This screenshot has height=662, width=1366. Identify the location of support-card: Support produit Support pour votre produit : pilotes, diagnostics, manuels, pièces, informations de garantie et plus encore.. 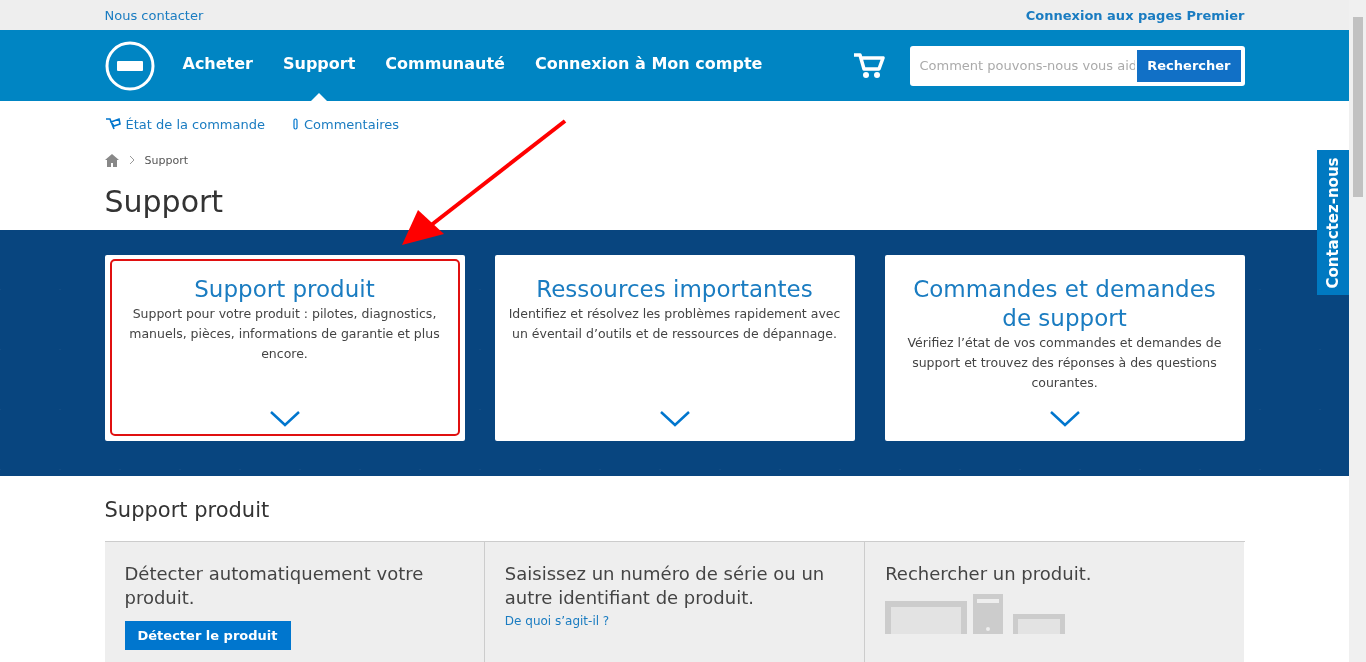
(284, 348).